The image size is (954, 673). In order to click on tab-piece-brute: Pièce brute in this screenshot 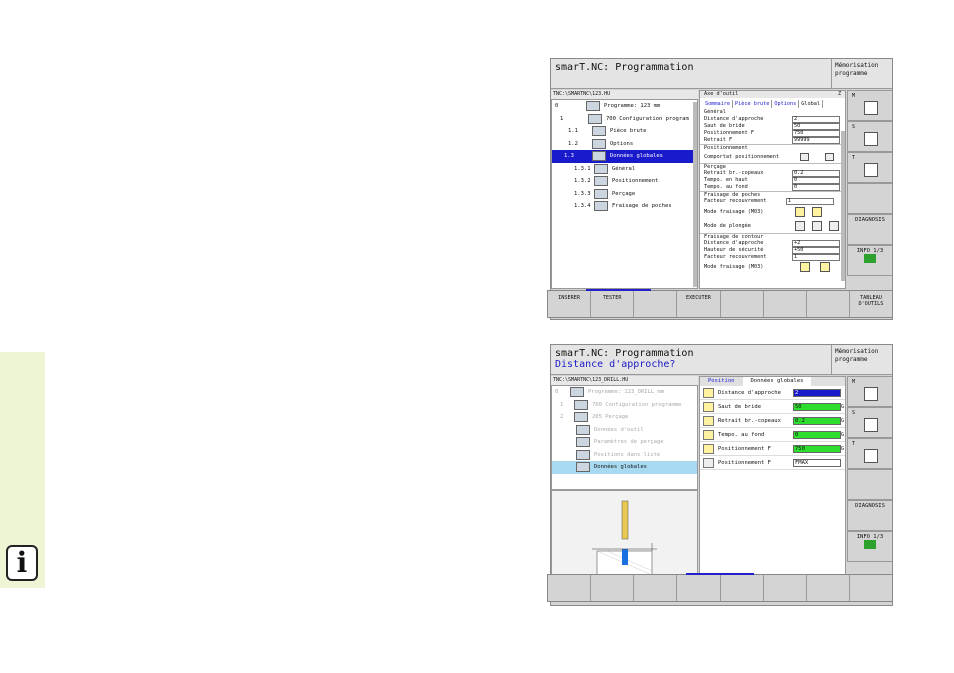, I will do `click(753, 104)`.